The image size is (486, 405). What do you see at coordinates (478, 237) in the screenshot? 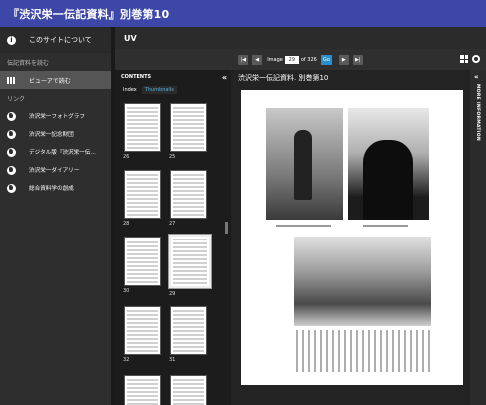
I see `more-information-panel: « MORE INFORMATION` at bounding box center [478, 237].